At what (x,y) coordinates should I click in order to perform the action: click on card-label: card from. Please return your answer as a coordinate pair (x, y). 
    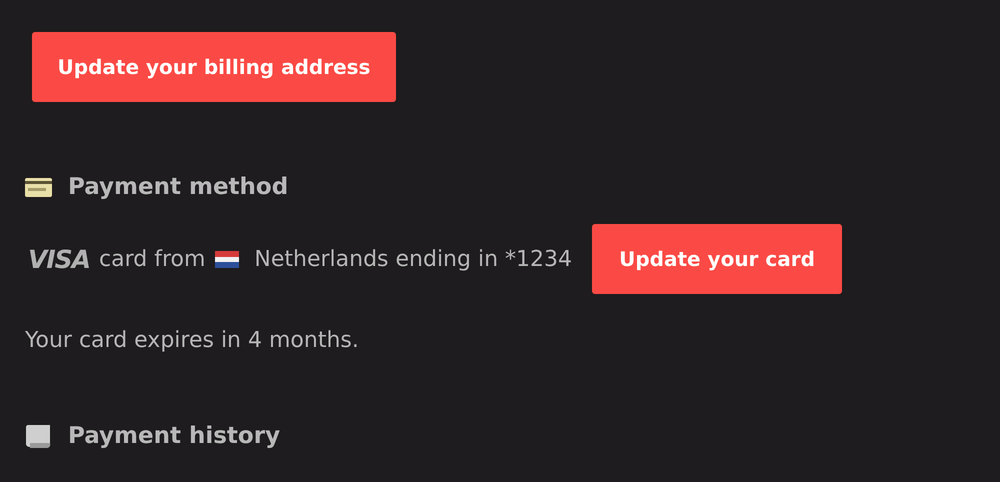
    Looking at the image, I should click on (152, 259).